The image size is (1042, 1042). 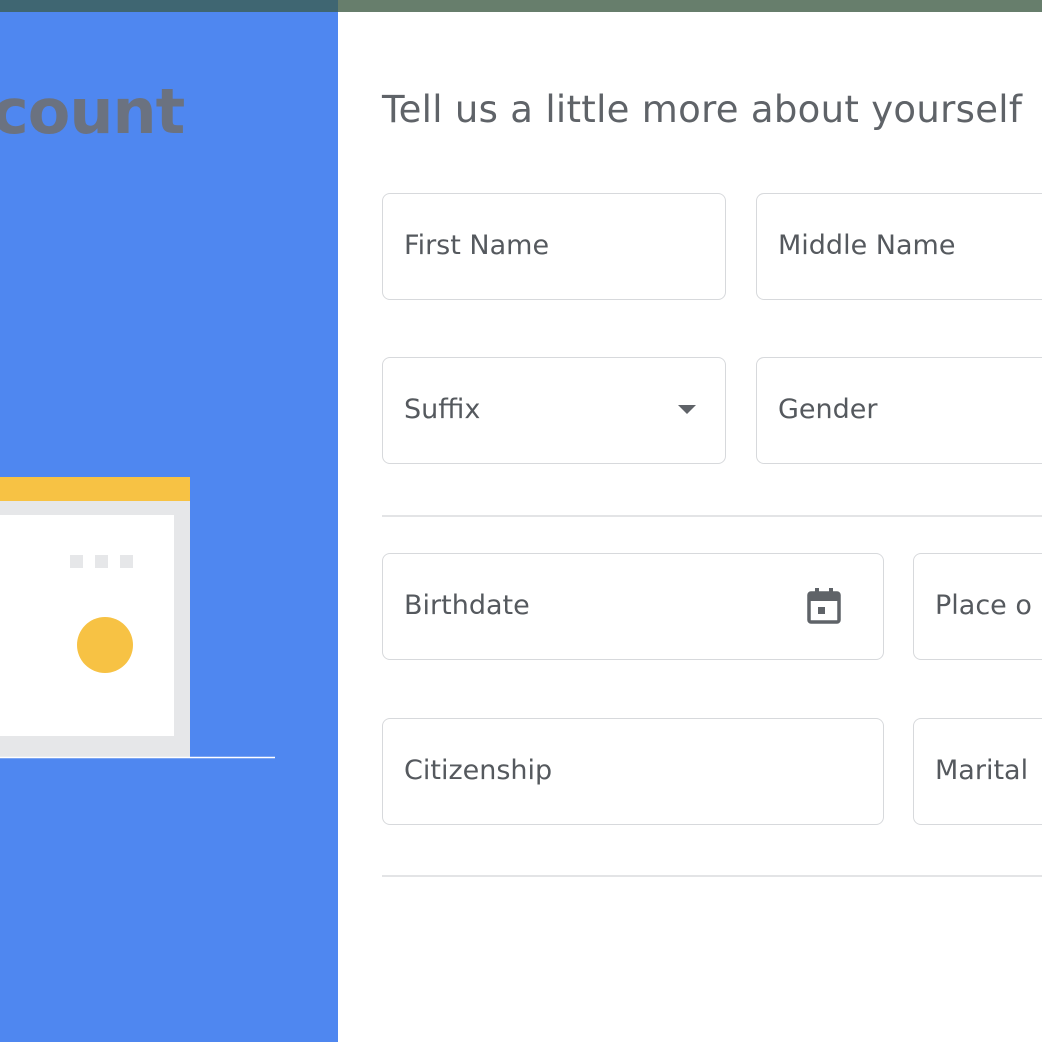 I want to click on place-of-birth-field: Place o, so click(x=977, y=606).